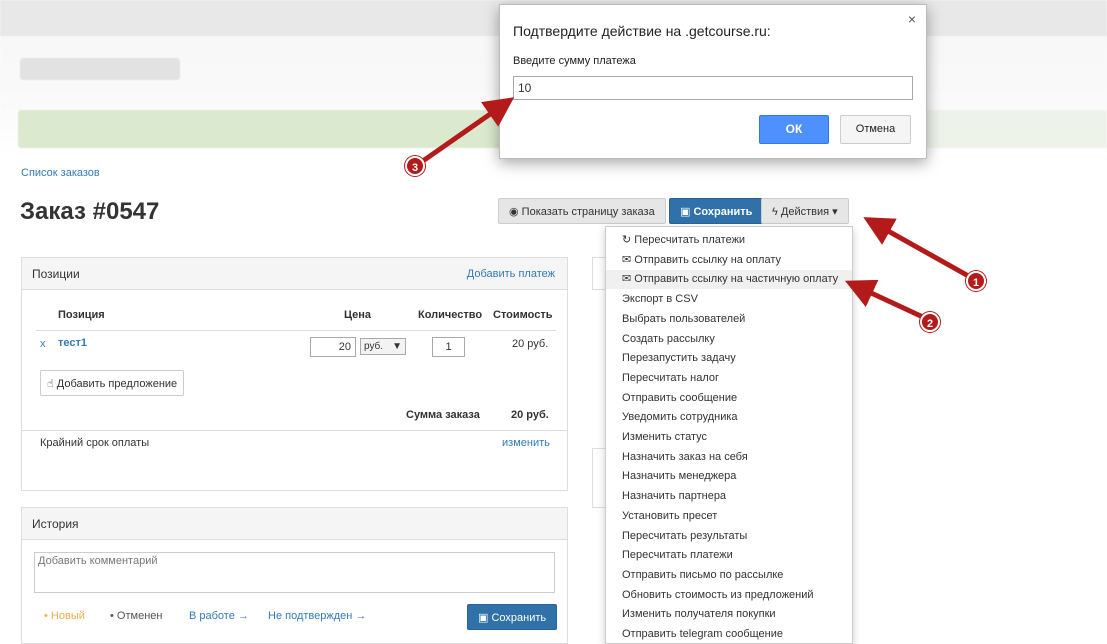 The height and width of the screenshot is (644, 1107). What do you see at coordinates (930, 322) in the screenshot?
I see `annotation-marker-2: 2` at bounding box center [930, 322].